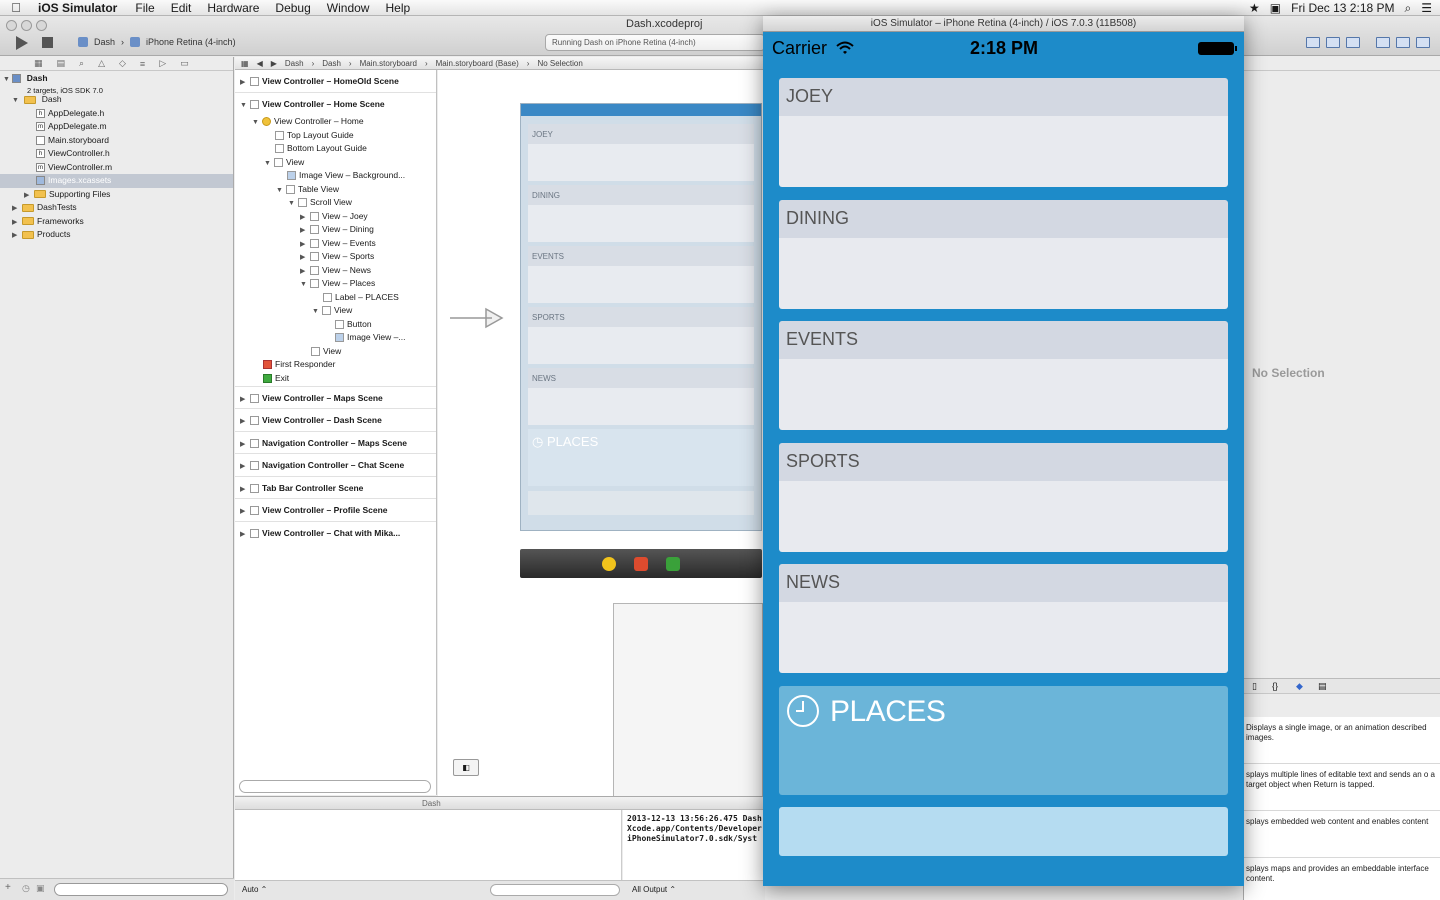  I want to click on sb-cell-joey: JOEY, so click(641, 152).